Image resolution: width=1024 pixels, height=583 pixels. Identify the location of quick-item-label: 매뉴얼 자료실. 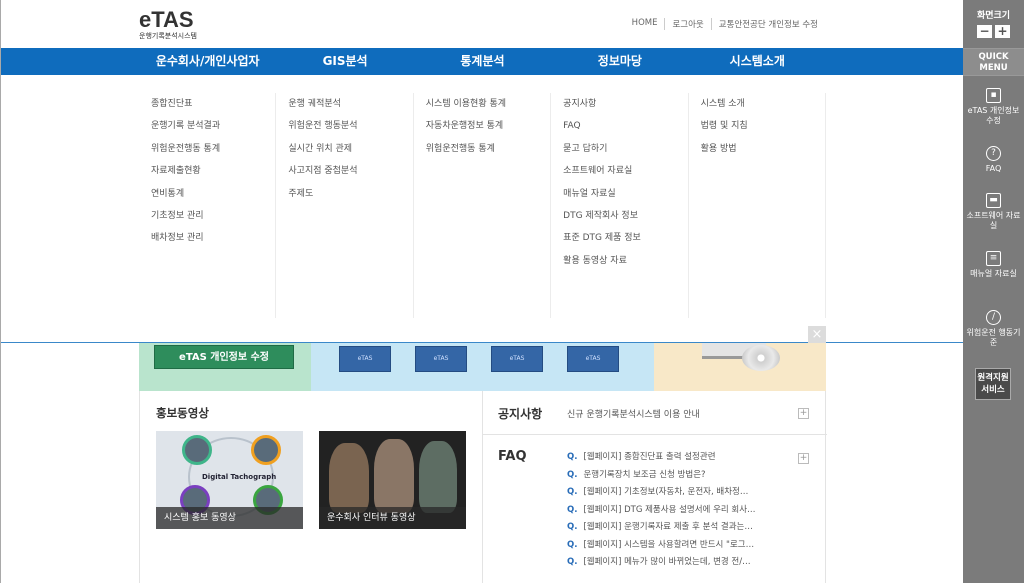
(993, 273).